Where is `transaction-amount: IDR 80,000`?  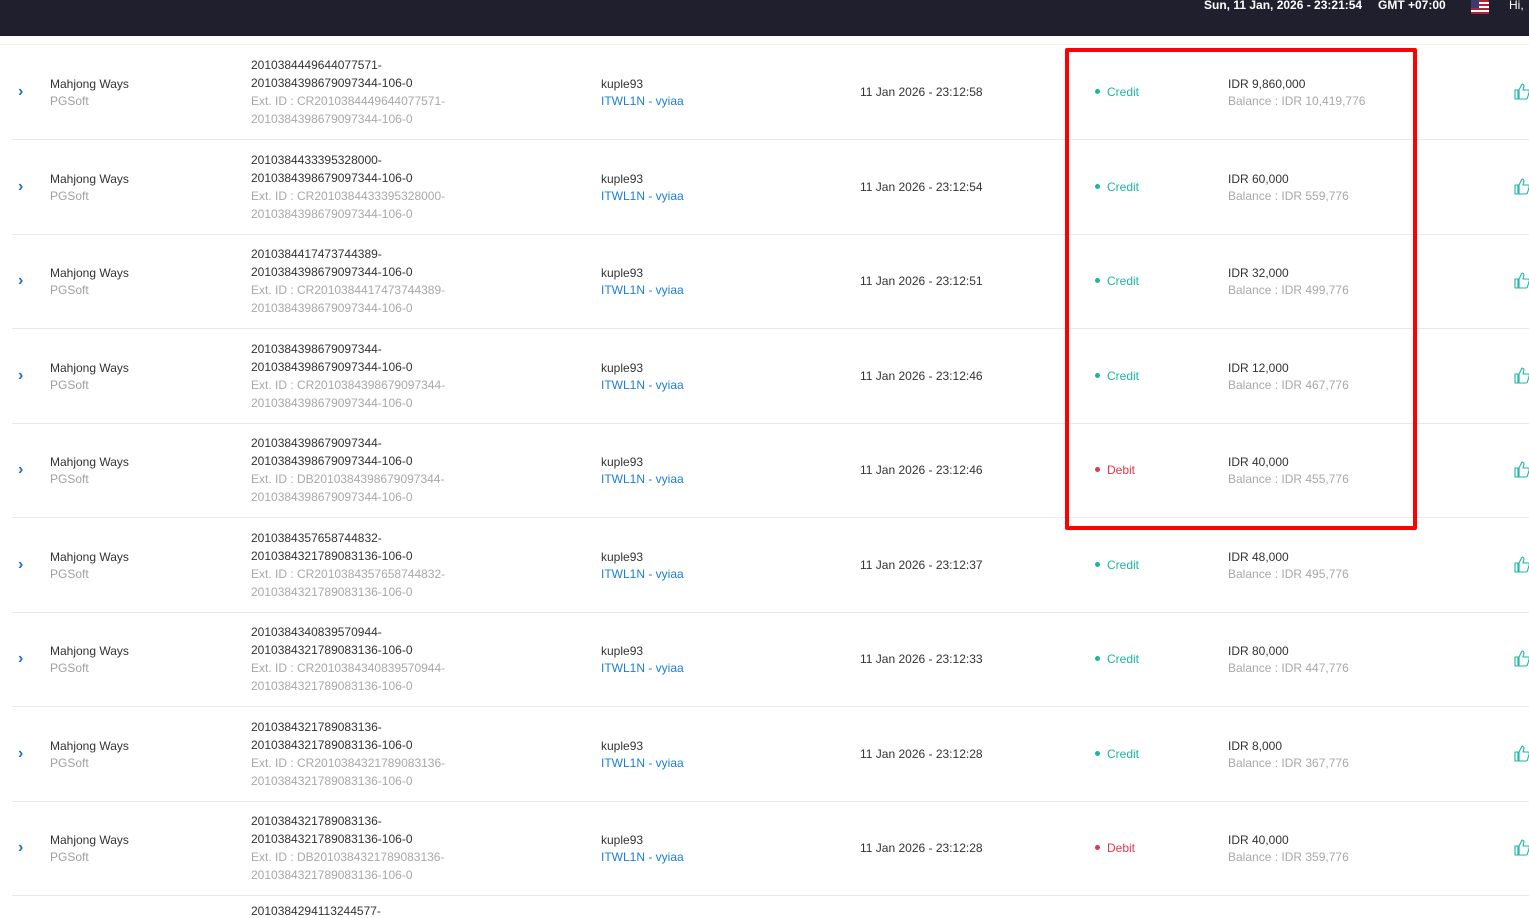 transaction-amount: IDR 80,000 is located at coordinates (1258, 651).